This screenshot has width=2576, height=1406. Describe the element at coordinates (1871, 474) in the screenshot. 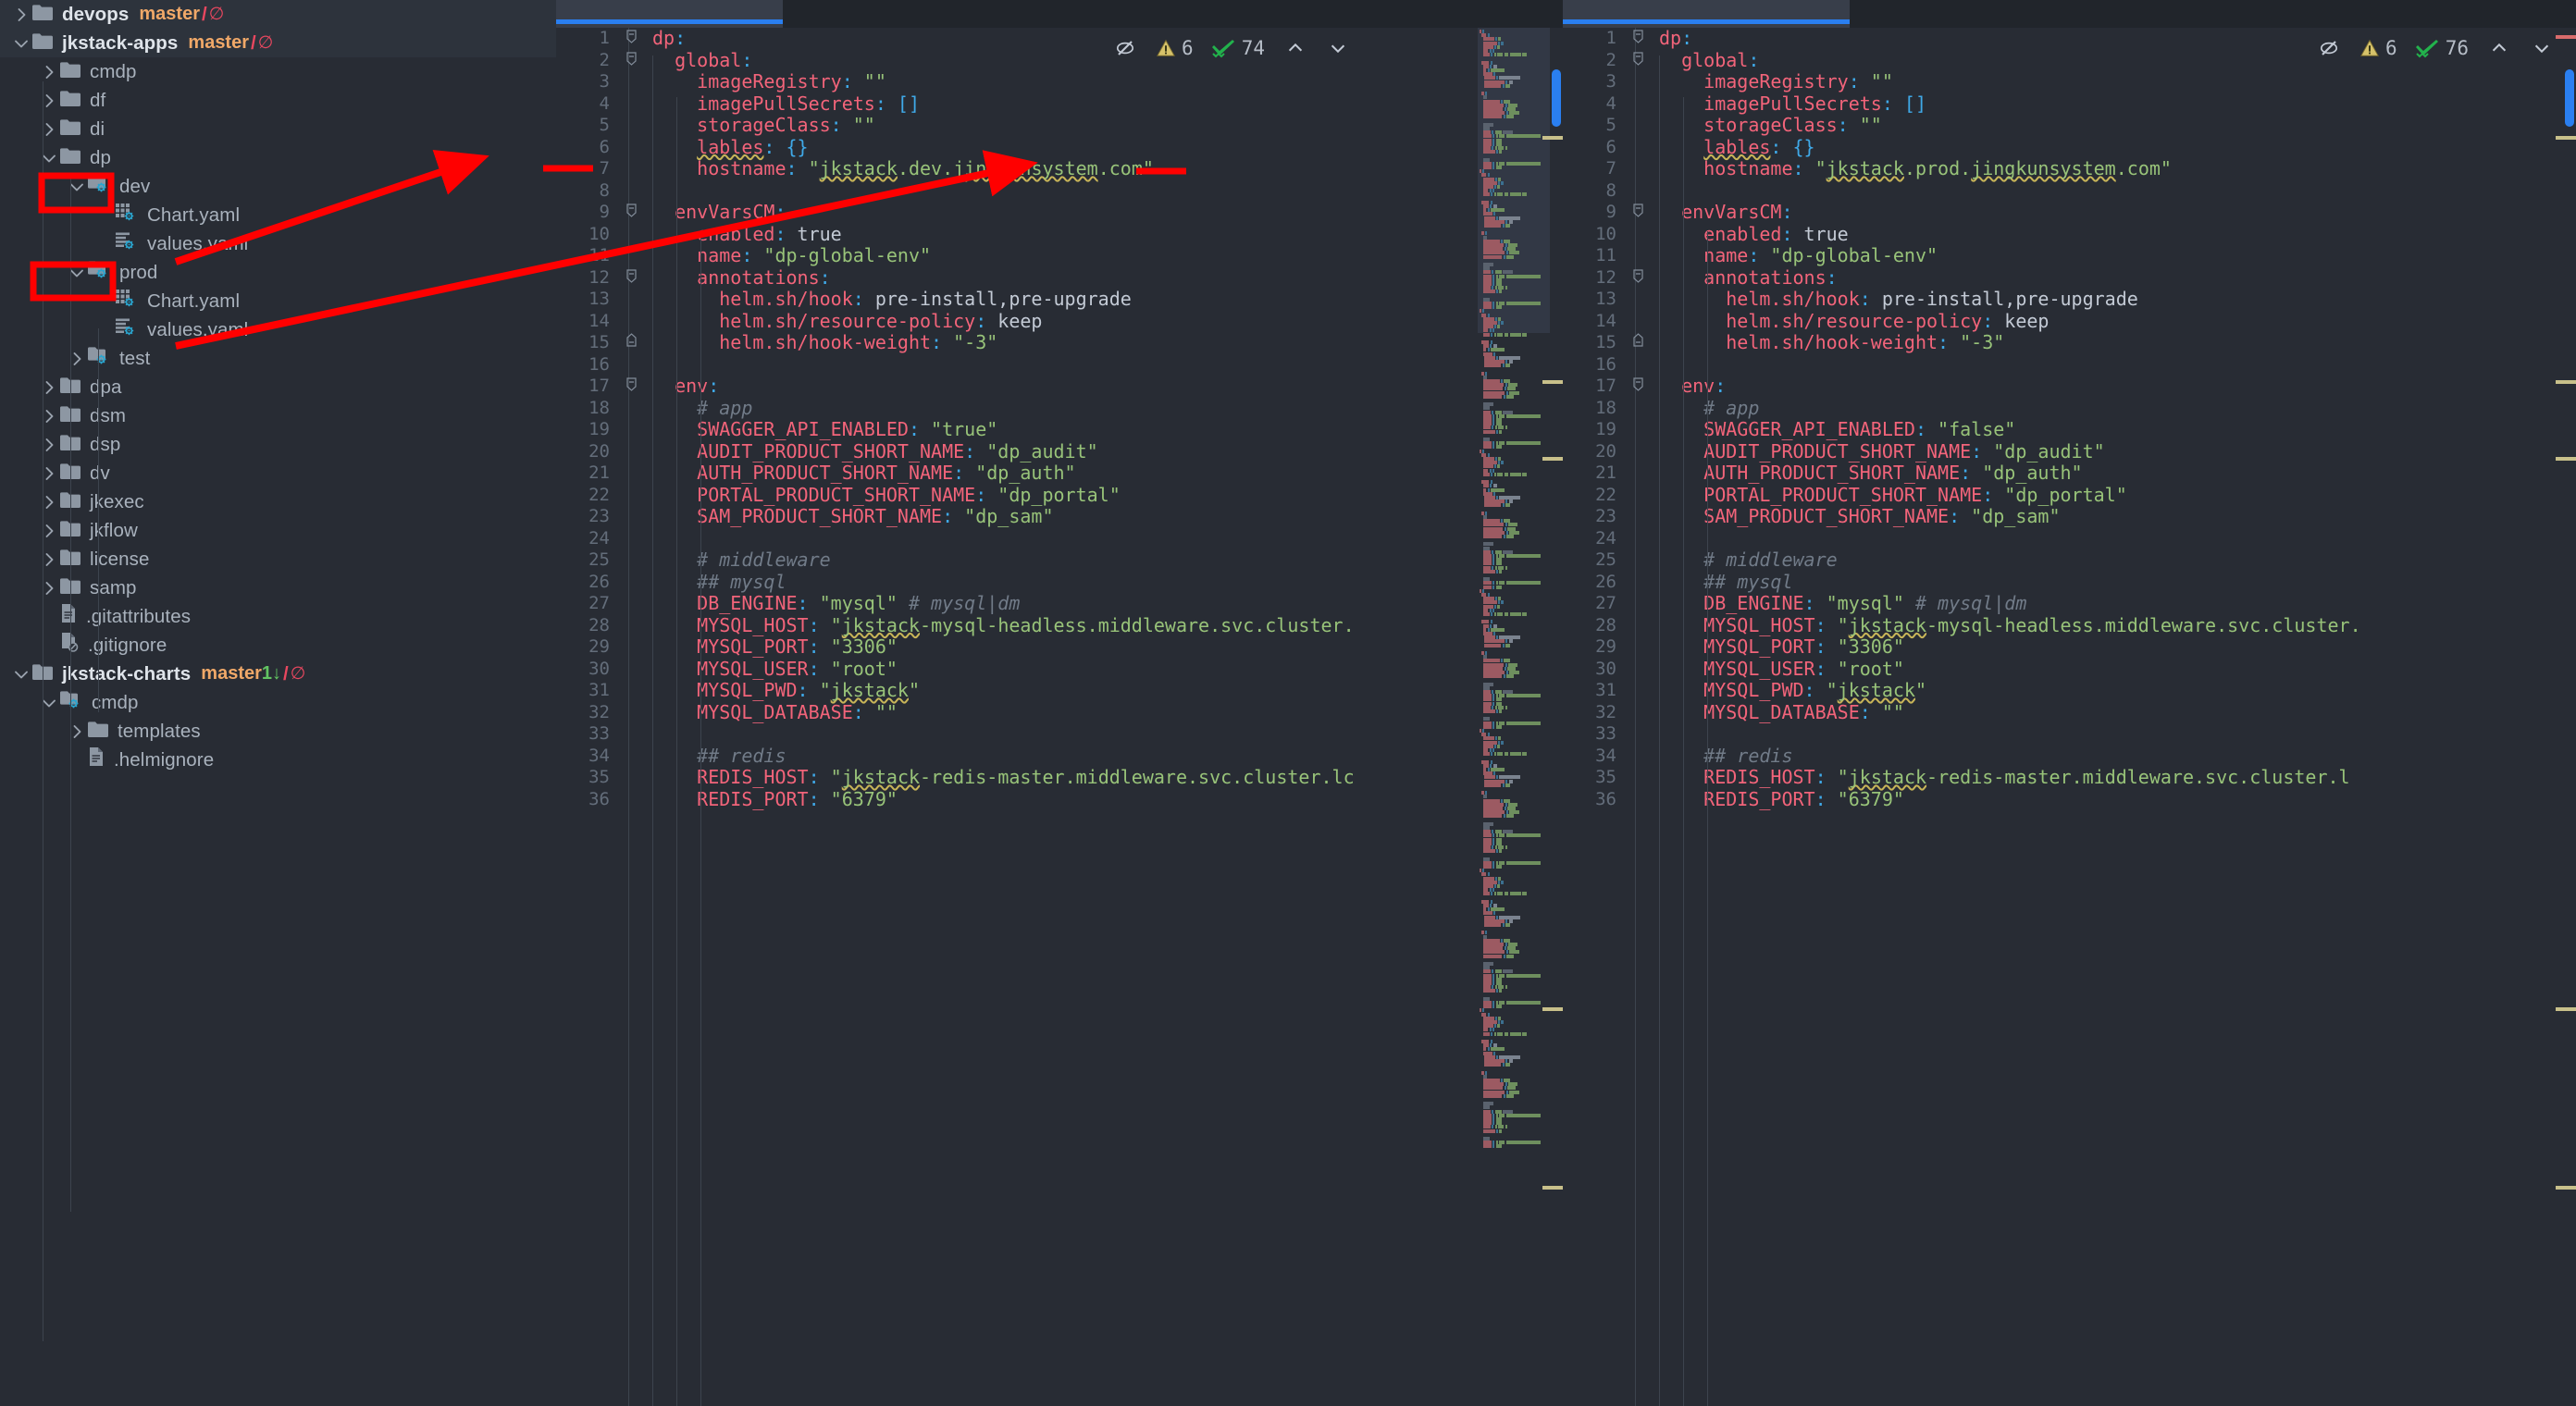

I see `line-content: AUTH_PRODUCT_SHORT_NAME: "dp_auth"` at that location.